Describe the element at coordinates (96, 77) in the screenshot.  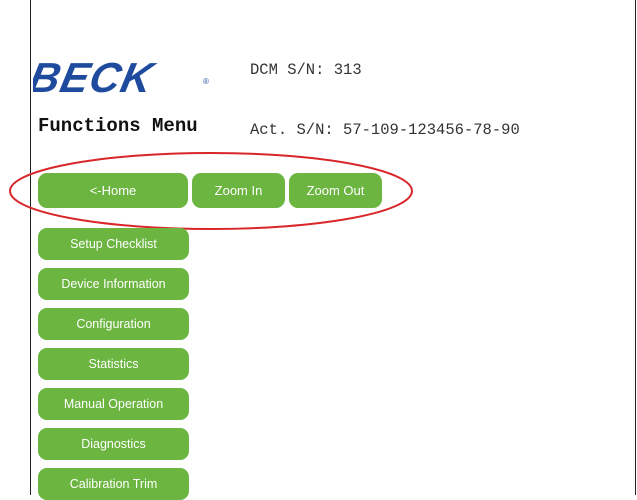
I see `logo-wordmark: BECK` at that location.